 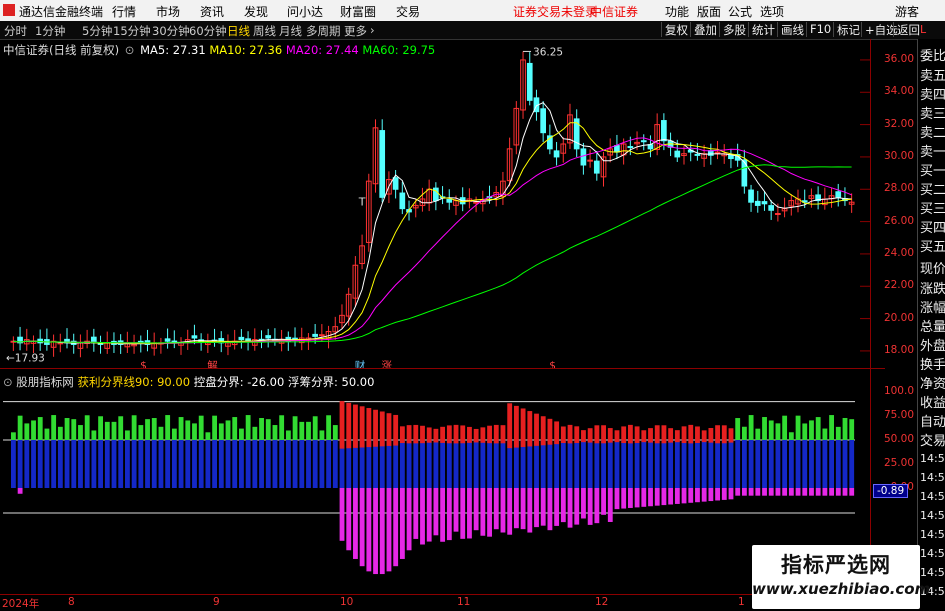 What do you see at coordinates (676, 29) in the screenshot?
I see `adjust-button: 复权` at bounding box center [676, 29].